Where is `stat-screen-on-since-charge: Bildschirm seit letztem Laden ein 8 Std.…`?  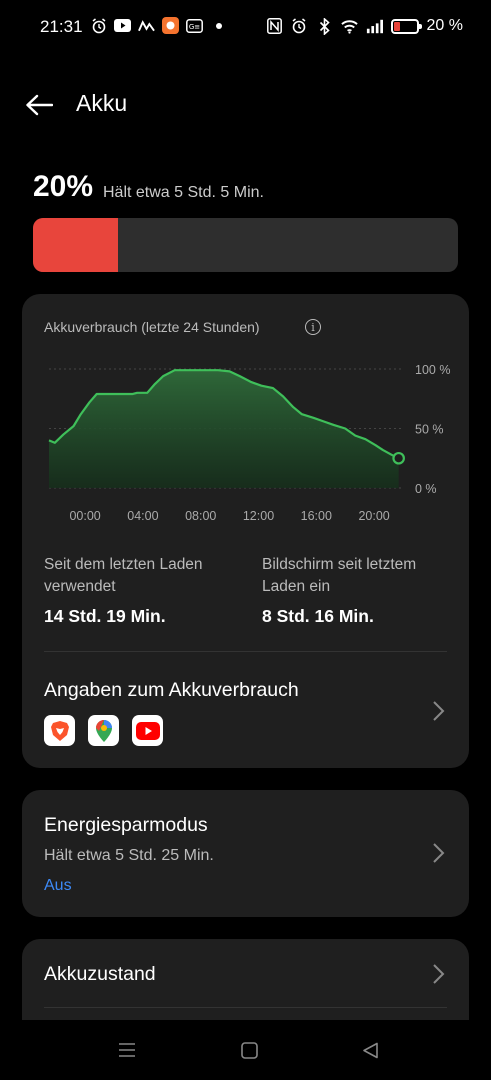 stat-screen-on-since-charge: Bildschirm seit letztem Laden ein 8 Std.… is located at coordinates (357, 590).